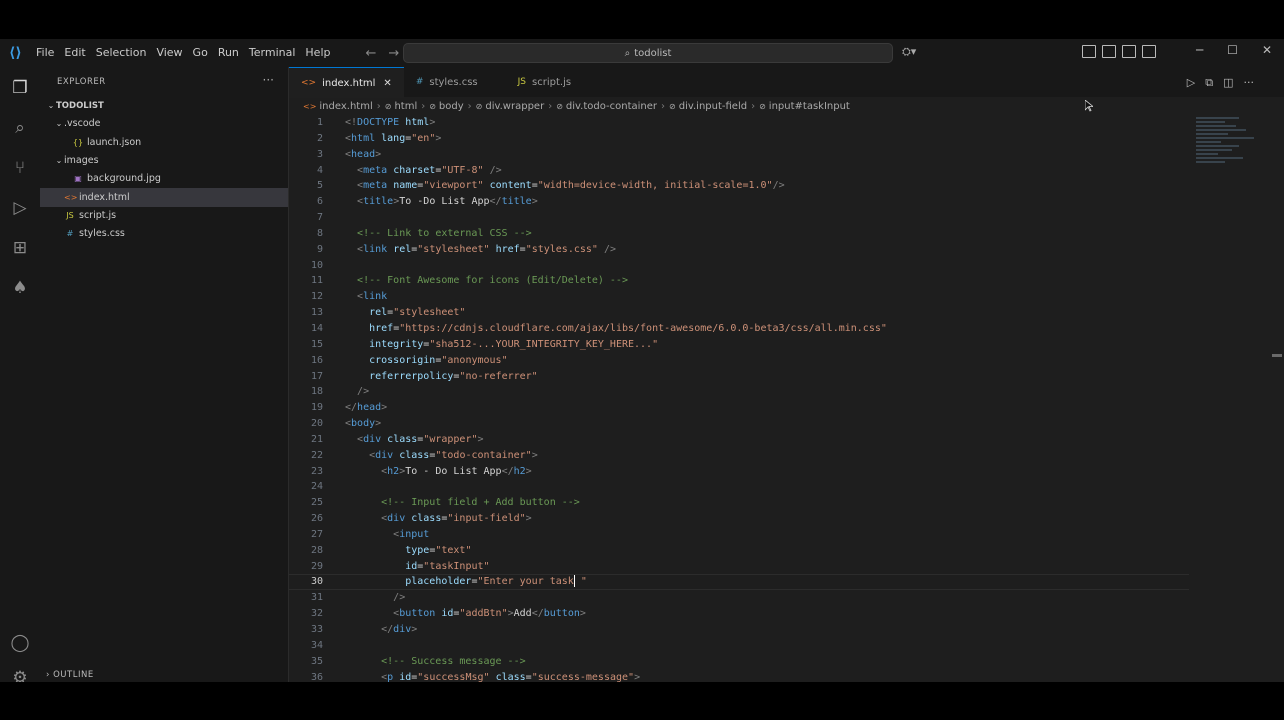  I want to click on line-number: 14, so click(316, 328).